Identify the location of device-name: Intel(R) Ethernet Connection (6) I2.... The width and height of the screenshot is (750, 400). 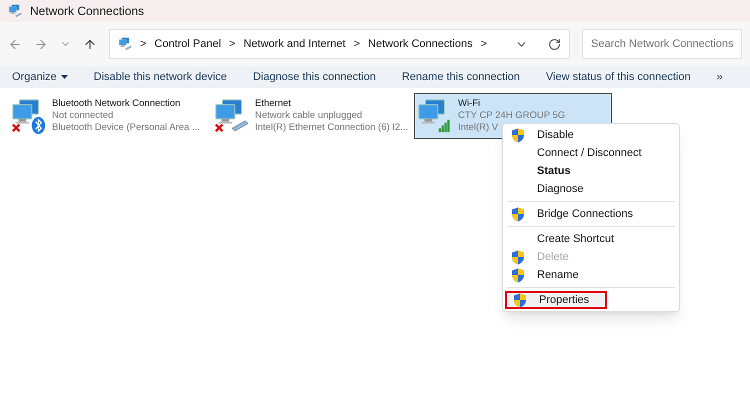
(331, 128).